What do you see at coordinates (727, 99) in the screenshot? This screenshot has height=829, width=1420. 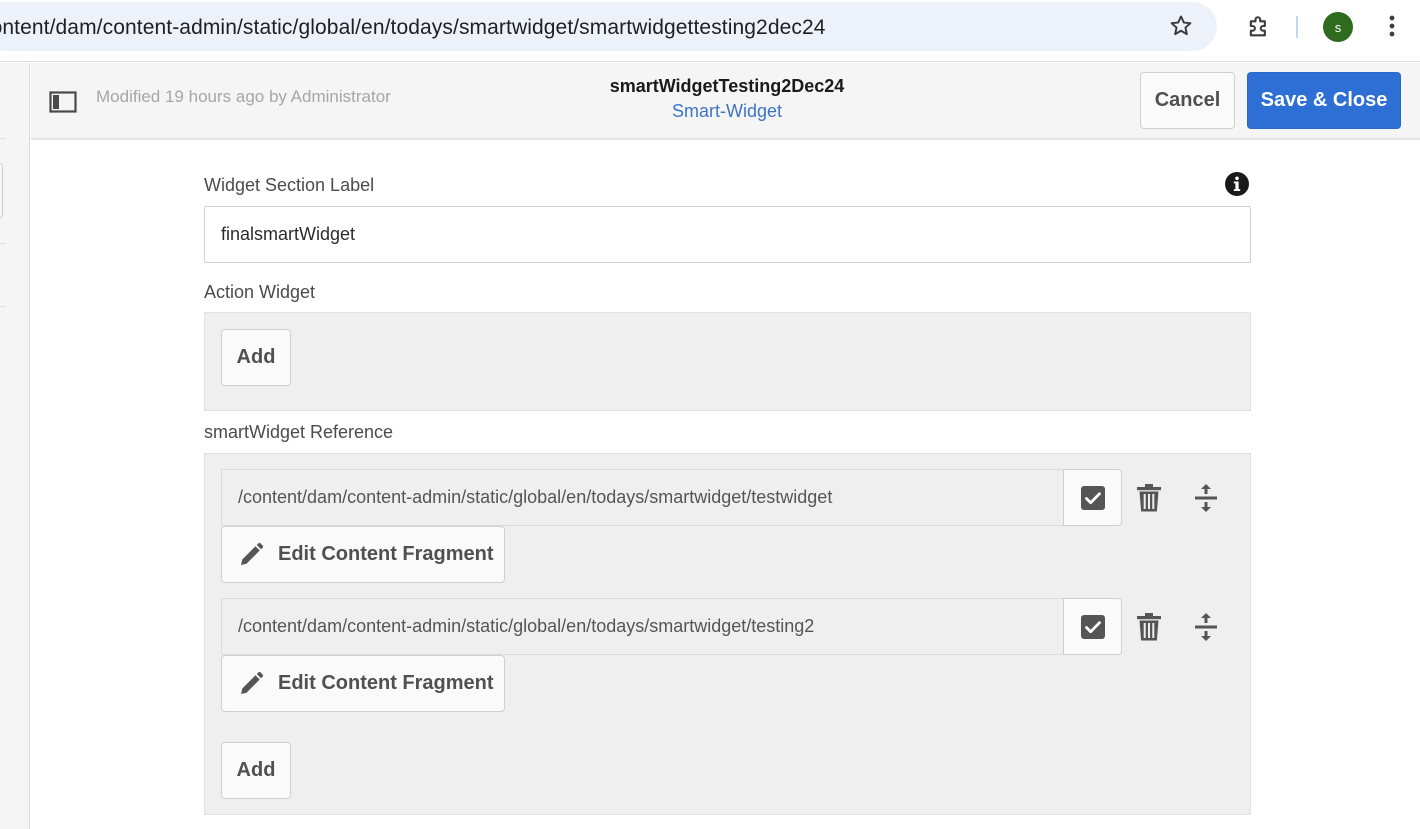 I see `title-block: smartWidgetTesting2Dec24 Smart-Widget` at bounding box center [727, 99].